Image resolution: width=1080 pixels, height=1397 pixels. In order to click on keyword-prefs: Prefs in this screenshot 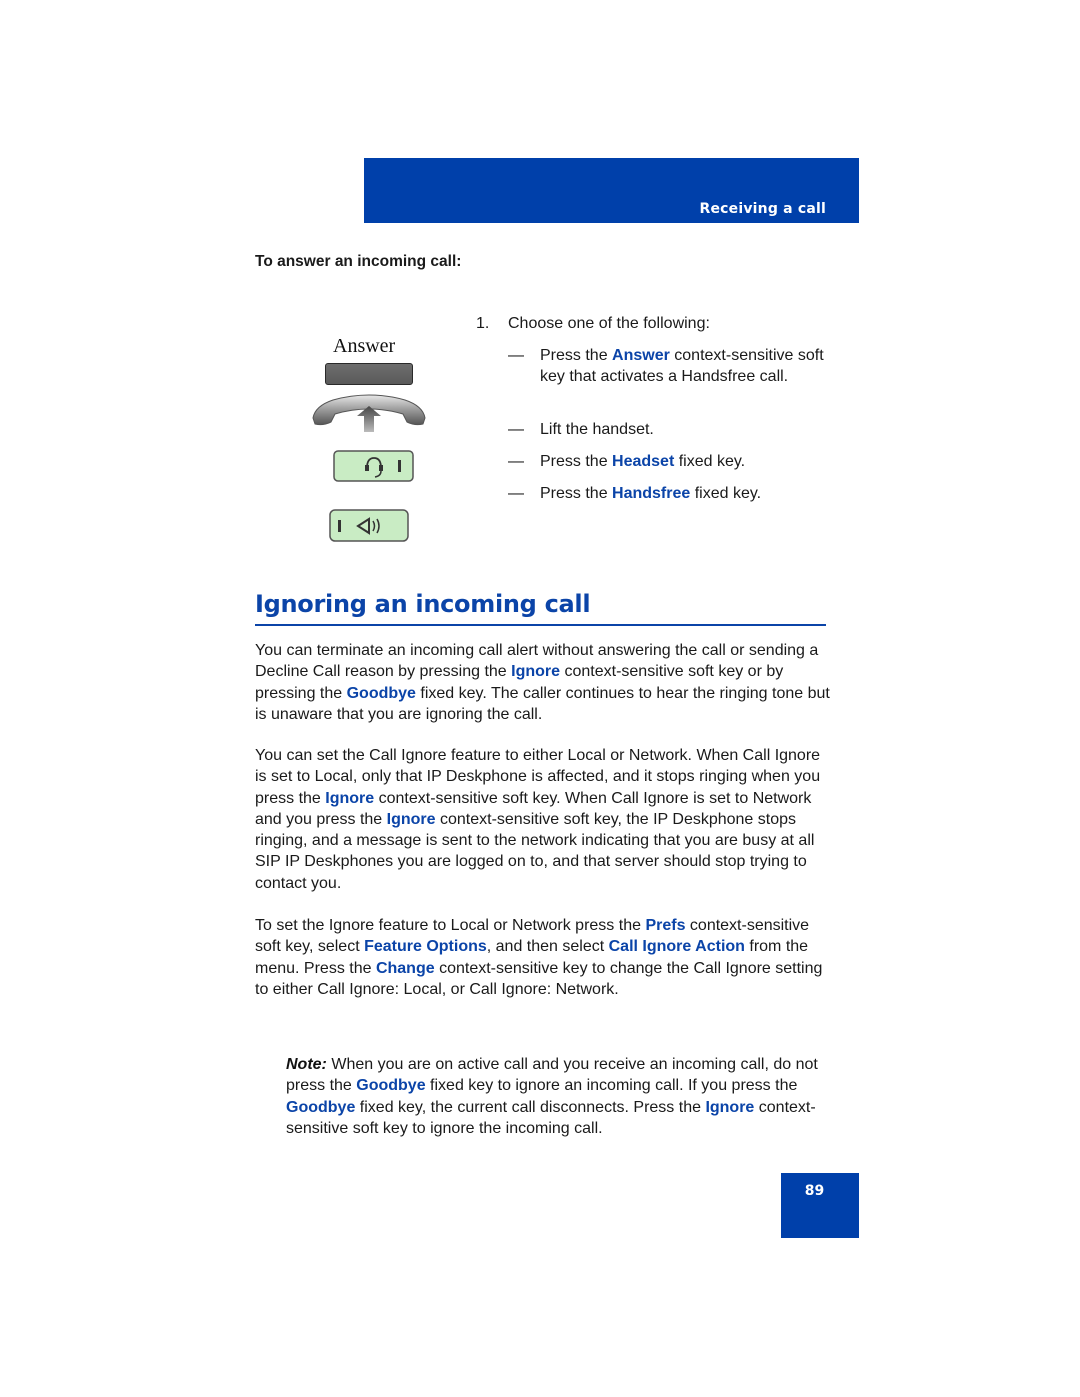, I will do `click(665, 925)`.